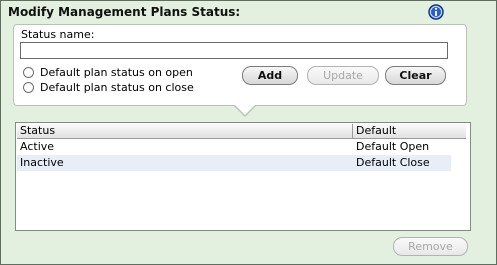  I want to click on default-cell: Default Close, so click(393, 162).